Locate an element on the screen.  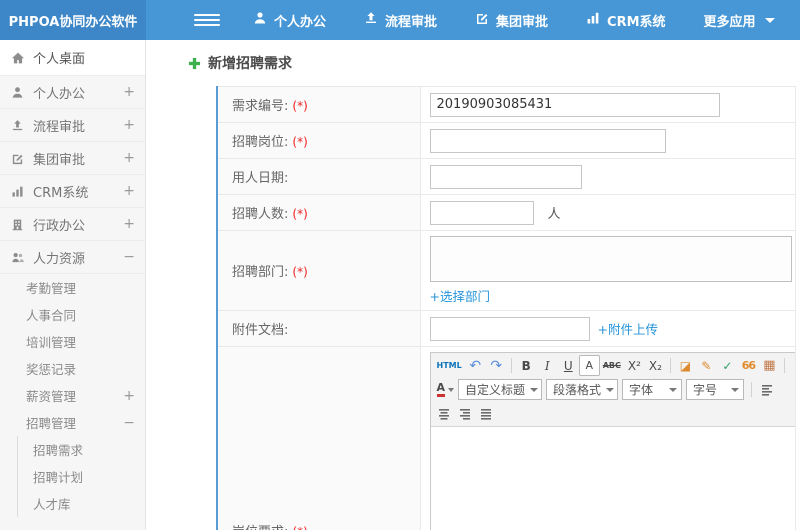
sidebar-item-label: 奖惩记录 is located at coordinates (51, 369).